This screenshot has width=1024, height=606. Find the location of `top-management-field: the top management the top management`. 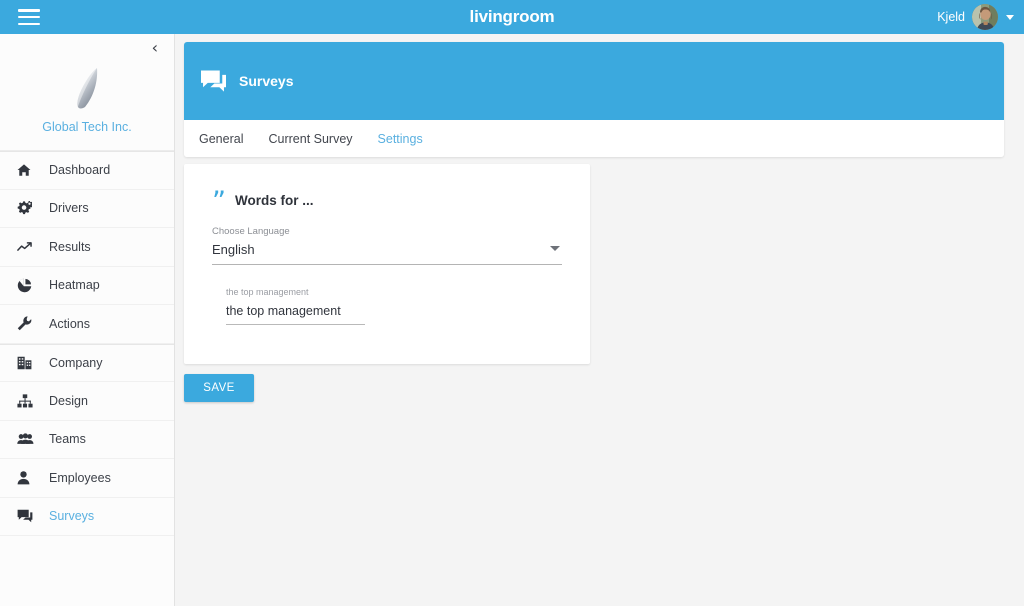

top-management-field: the top management the top management is located at coordinates (387, 306).